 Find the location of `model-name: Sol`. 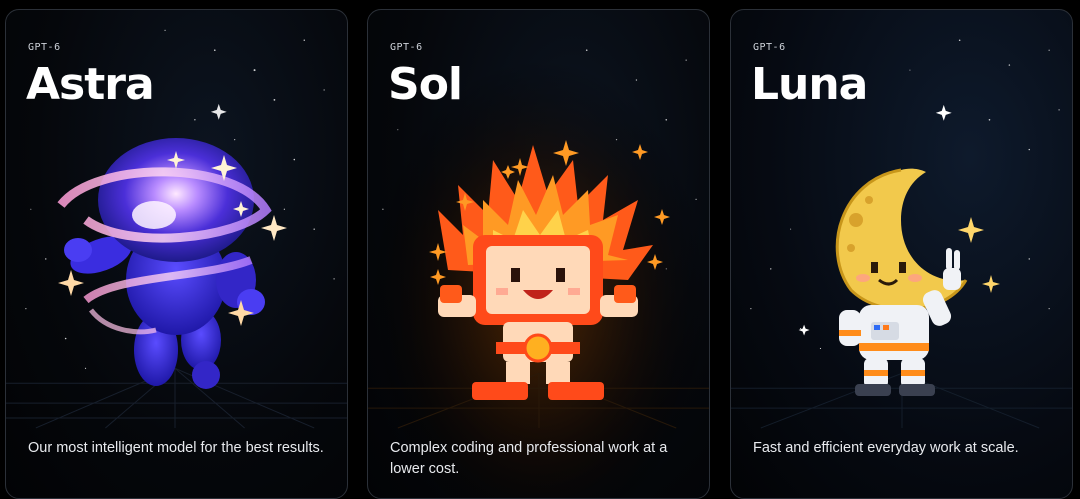

model-name: Sol is located at coordinates (425, 84).